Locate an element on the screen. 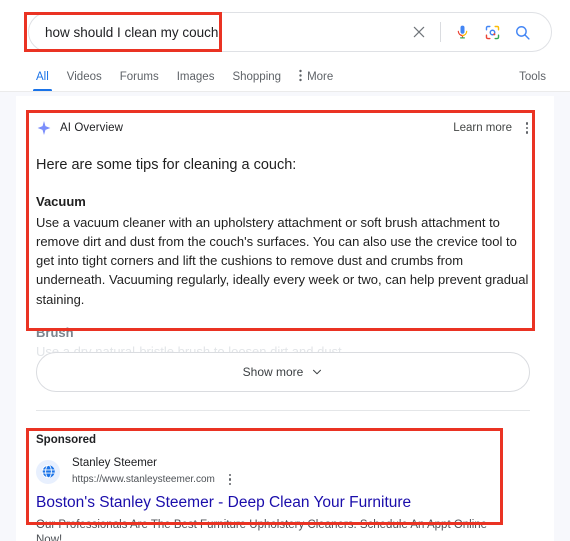 The width and height of the screenshot is (570, 541). search-submit-button is located at coordinates (522, 32).